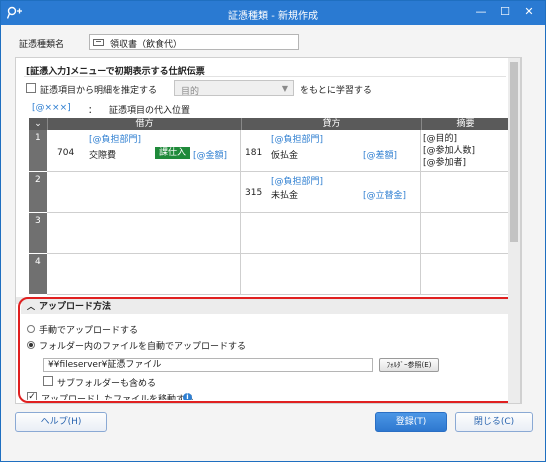  Describe the element at coordinates (481, 12) in the screenshot. I see `minimize-icon: —` at that location.